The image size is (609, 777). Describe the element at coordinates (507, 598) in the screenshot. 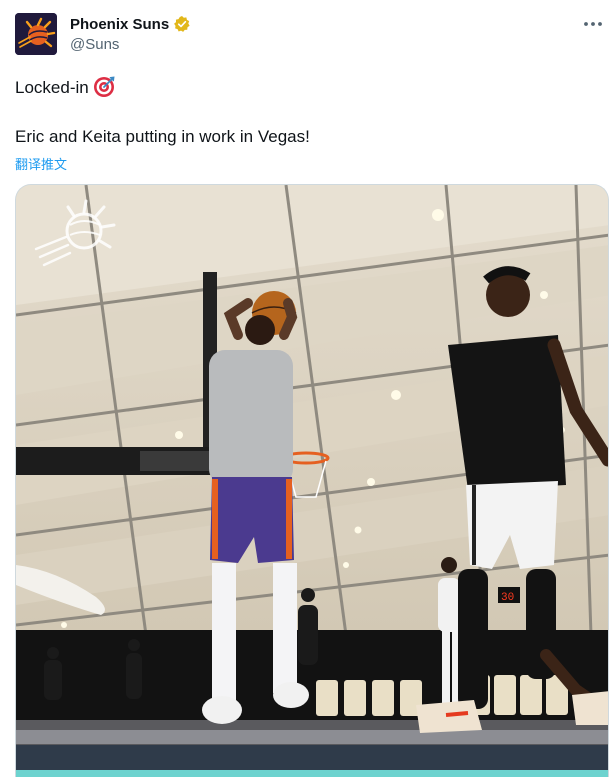

I see `scoreboard-digits: 30` at that location.